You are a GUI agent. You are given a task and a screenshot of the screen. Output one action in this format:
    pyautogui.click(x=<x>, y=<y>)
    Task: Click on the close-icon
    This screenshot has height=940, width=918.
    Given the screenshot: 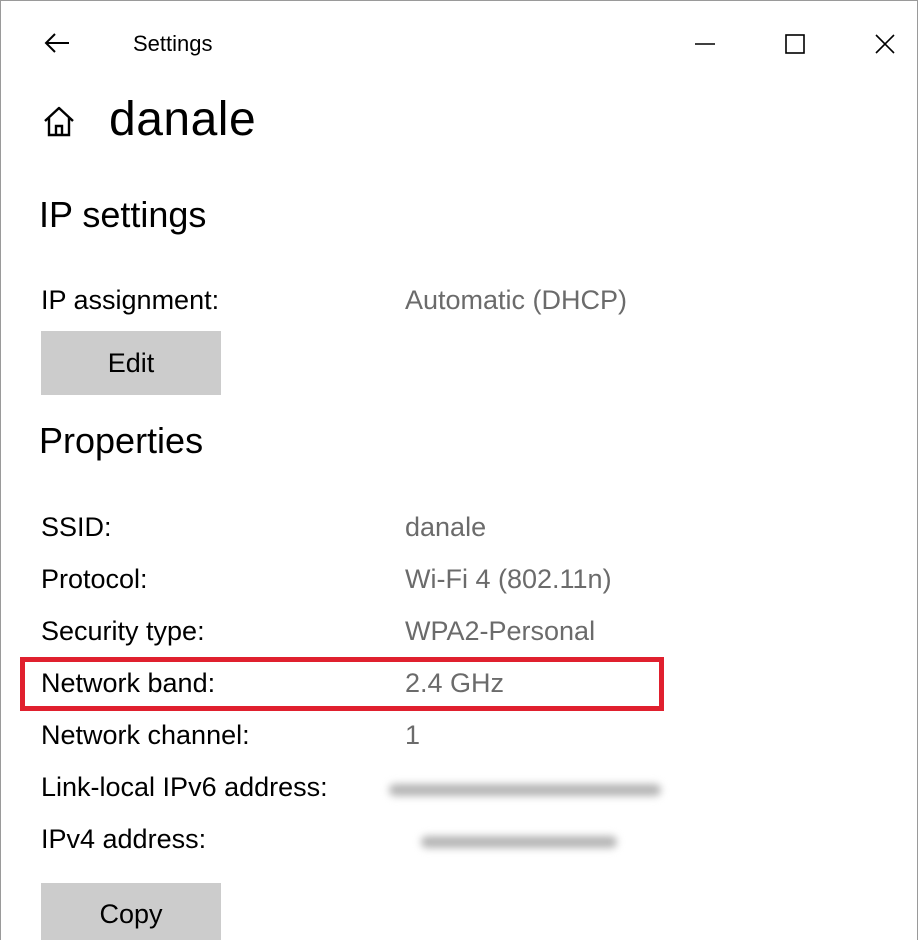 What is the action you would take?
    pyautogui.click(x=885, y=44)
    